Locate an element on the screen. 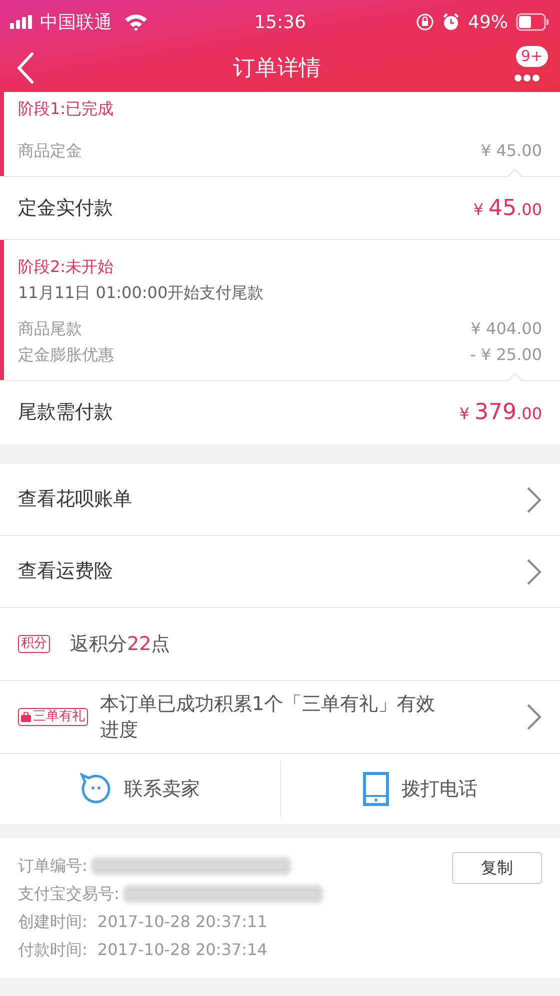 This screenshot has width=560, height=996. price-amount: - ¥ 25.00 is located at coordinates (506, 355).